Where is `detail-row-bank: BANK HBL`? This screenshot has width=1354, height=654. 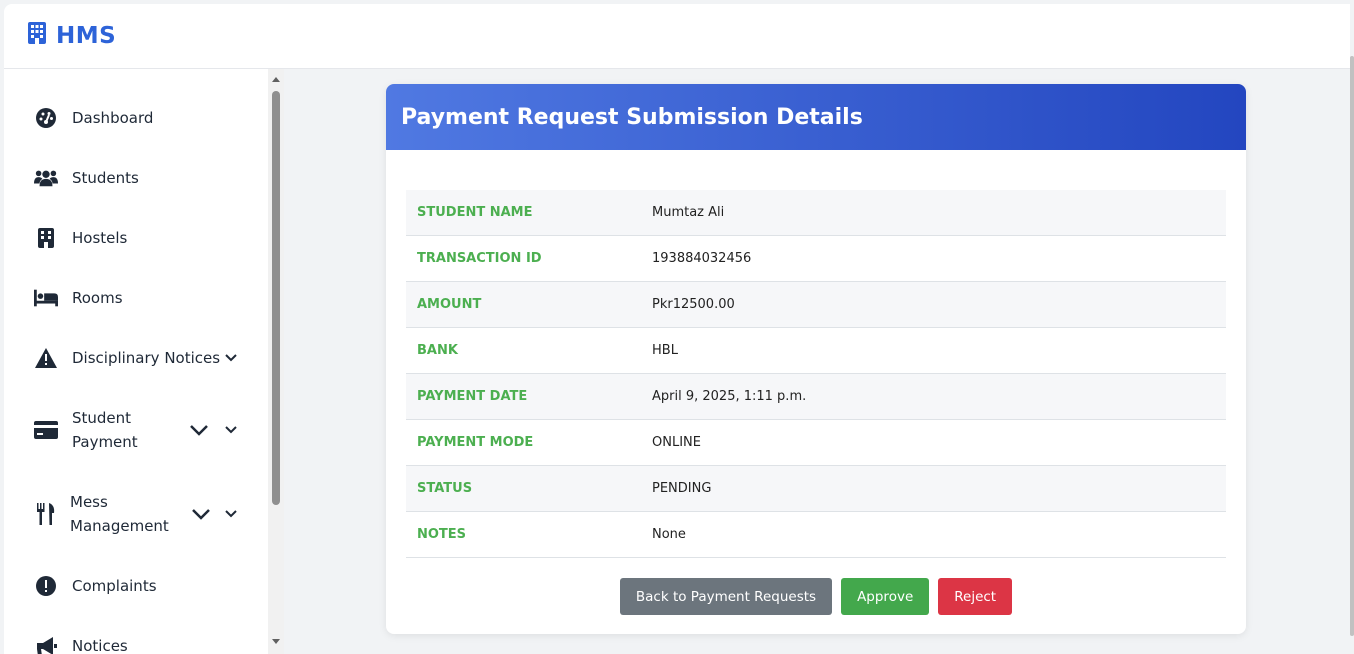 detail-row-bank: BANK HBL is located at coordinates (816, 351).